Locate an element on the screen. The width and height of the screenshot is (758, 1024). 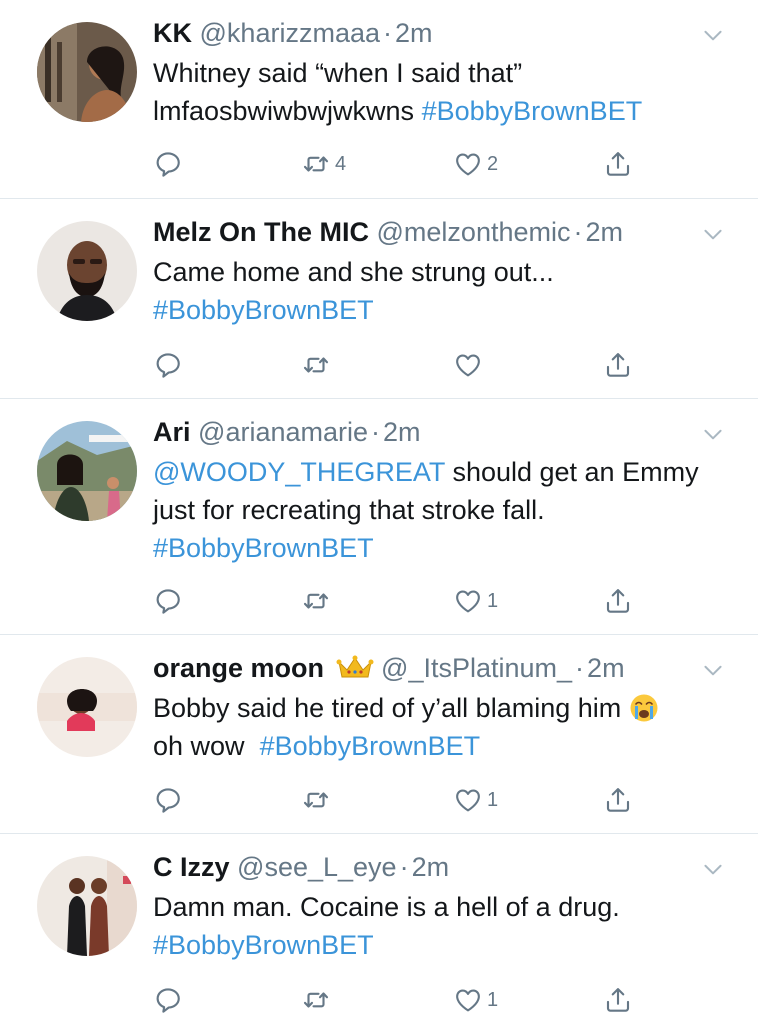
tweet-header: KK @kharizzmaaa · 2m is located at coordinates (293, 33).